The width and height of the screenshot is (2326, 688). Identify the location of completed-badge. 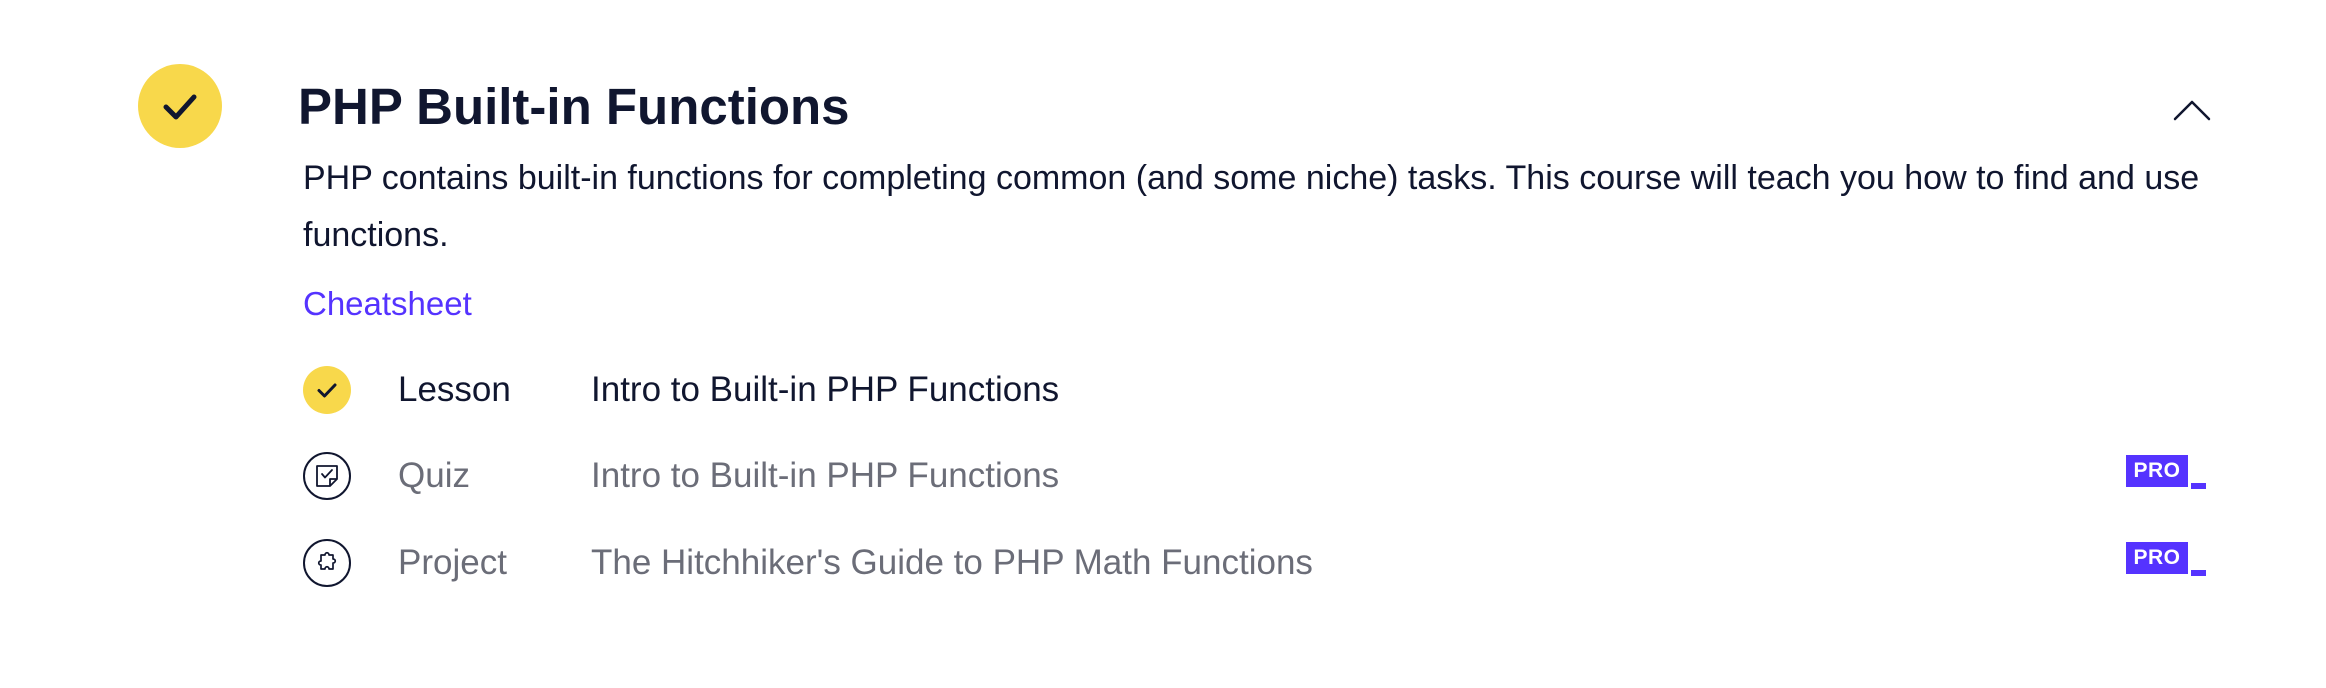
(327, 390).